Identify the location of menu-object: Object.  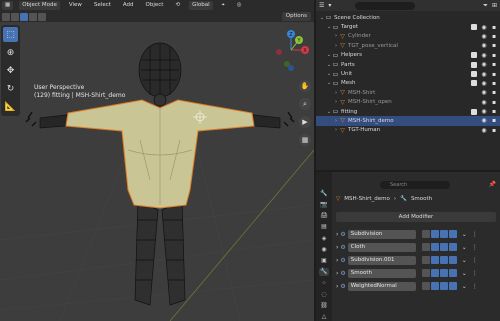
(155, 5).